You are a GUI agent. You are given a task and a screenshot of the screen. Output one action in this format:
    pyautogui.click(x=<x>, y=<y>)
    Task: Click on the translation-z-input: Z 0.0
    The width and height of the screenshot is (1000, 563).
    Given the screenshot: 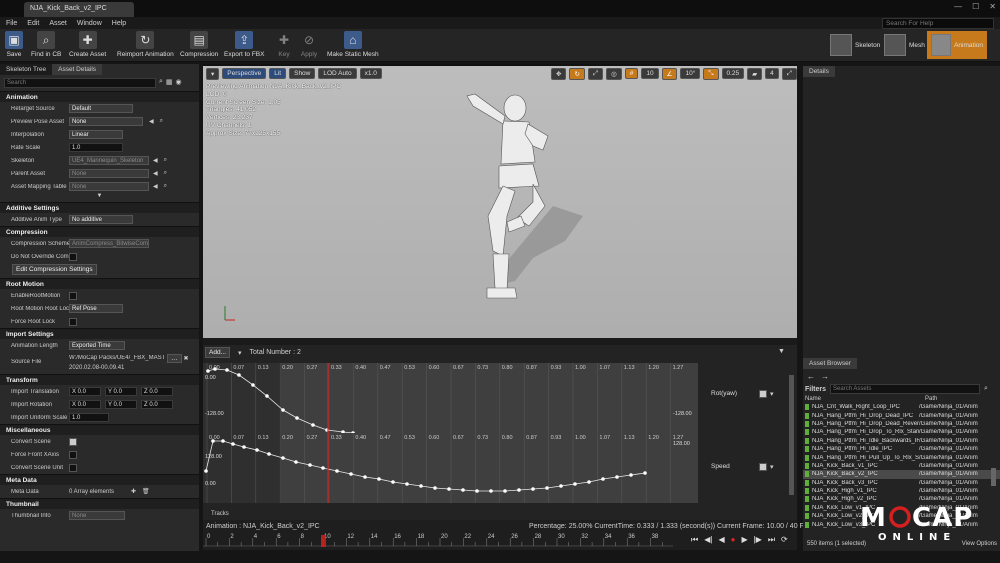 What is the action you would take?
    pyautogui.click(x=157, y=391)
    